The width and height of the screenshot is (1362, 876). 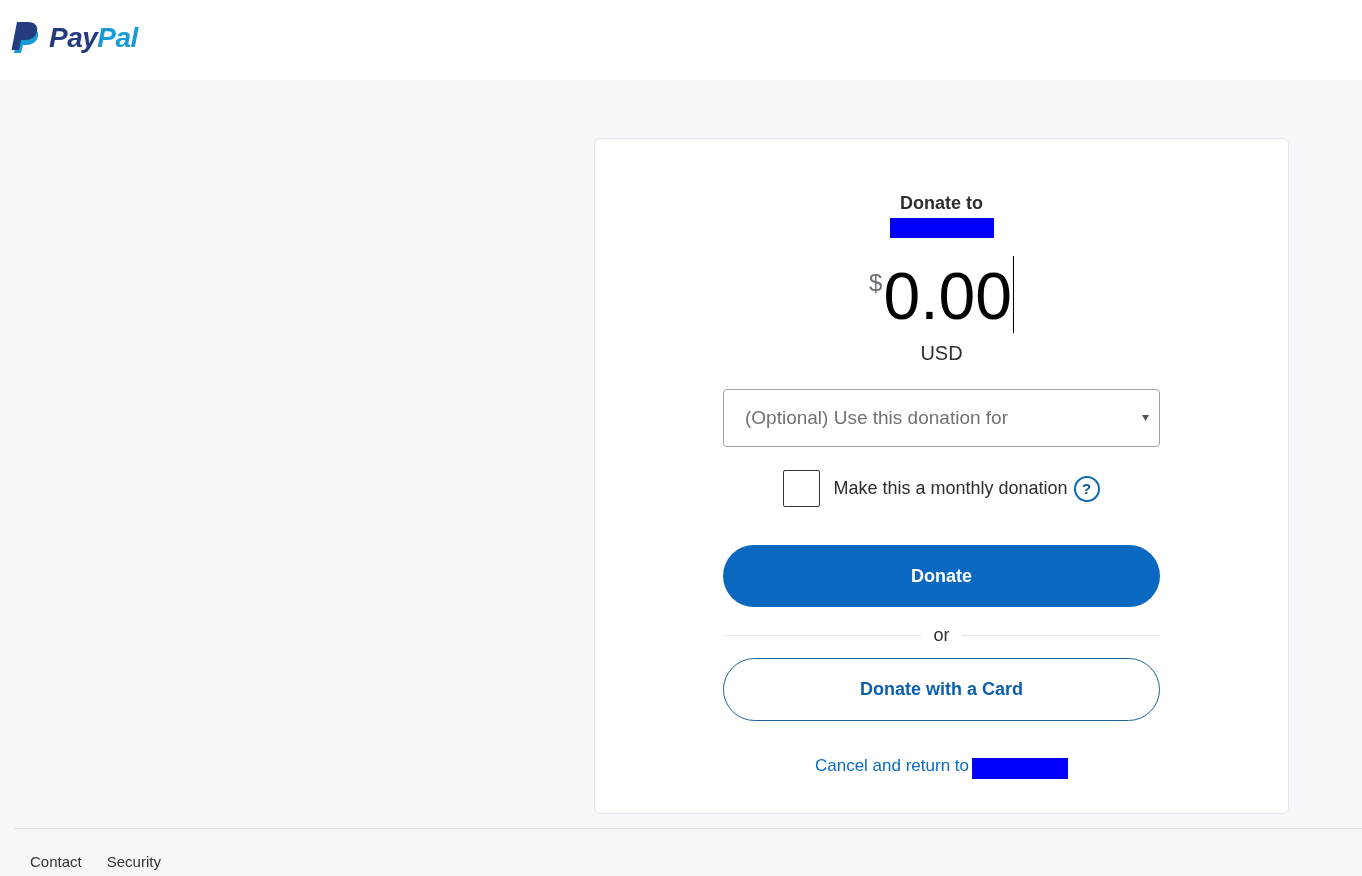 I want to click on footer-link: Security, so click(x=133, y=862).